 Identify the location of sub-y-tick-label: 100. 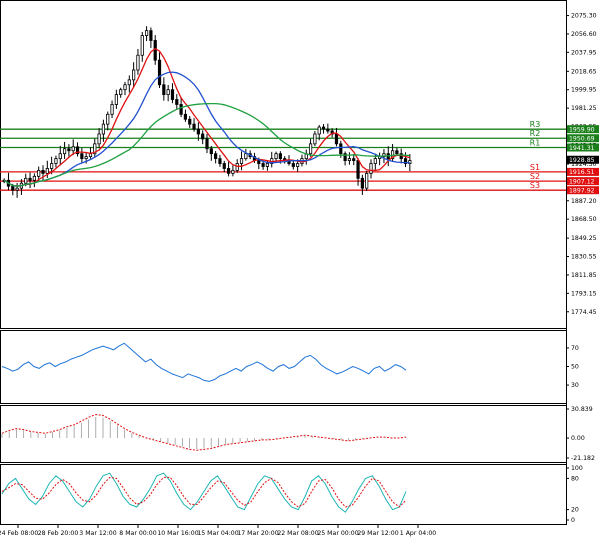
(577, 468).